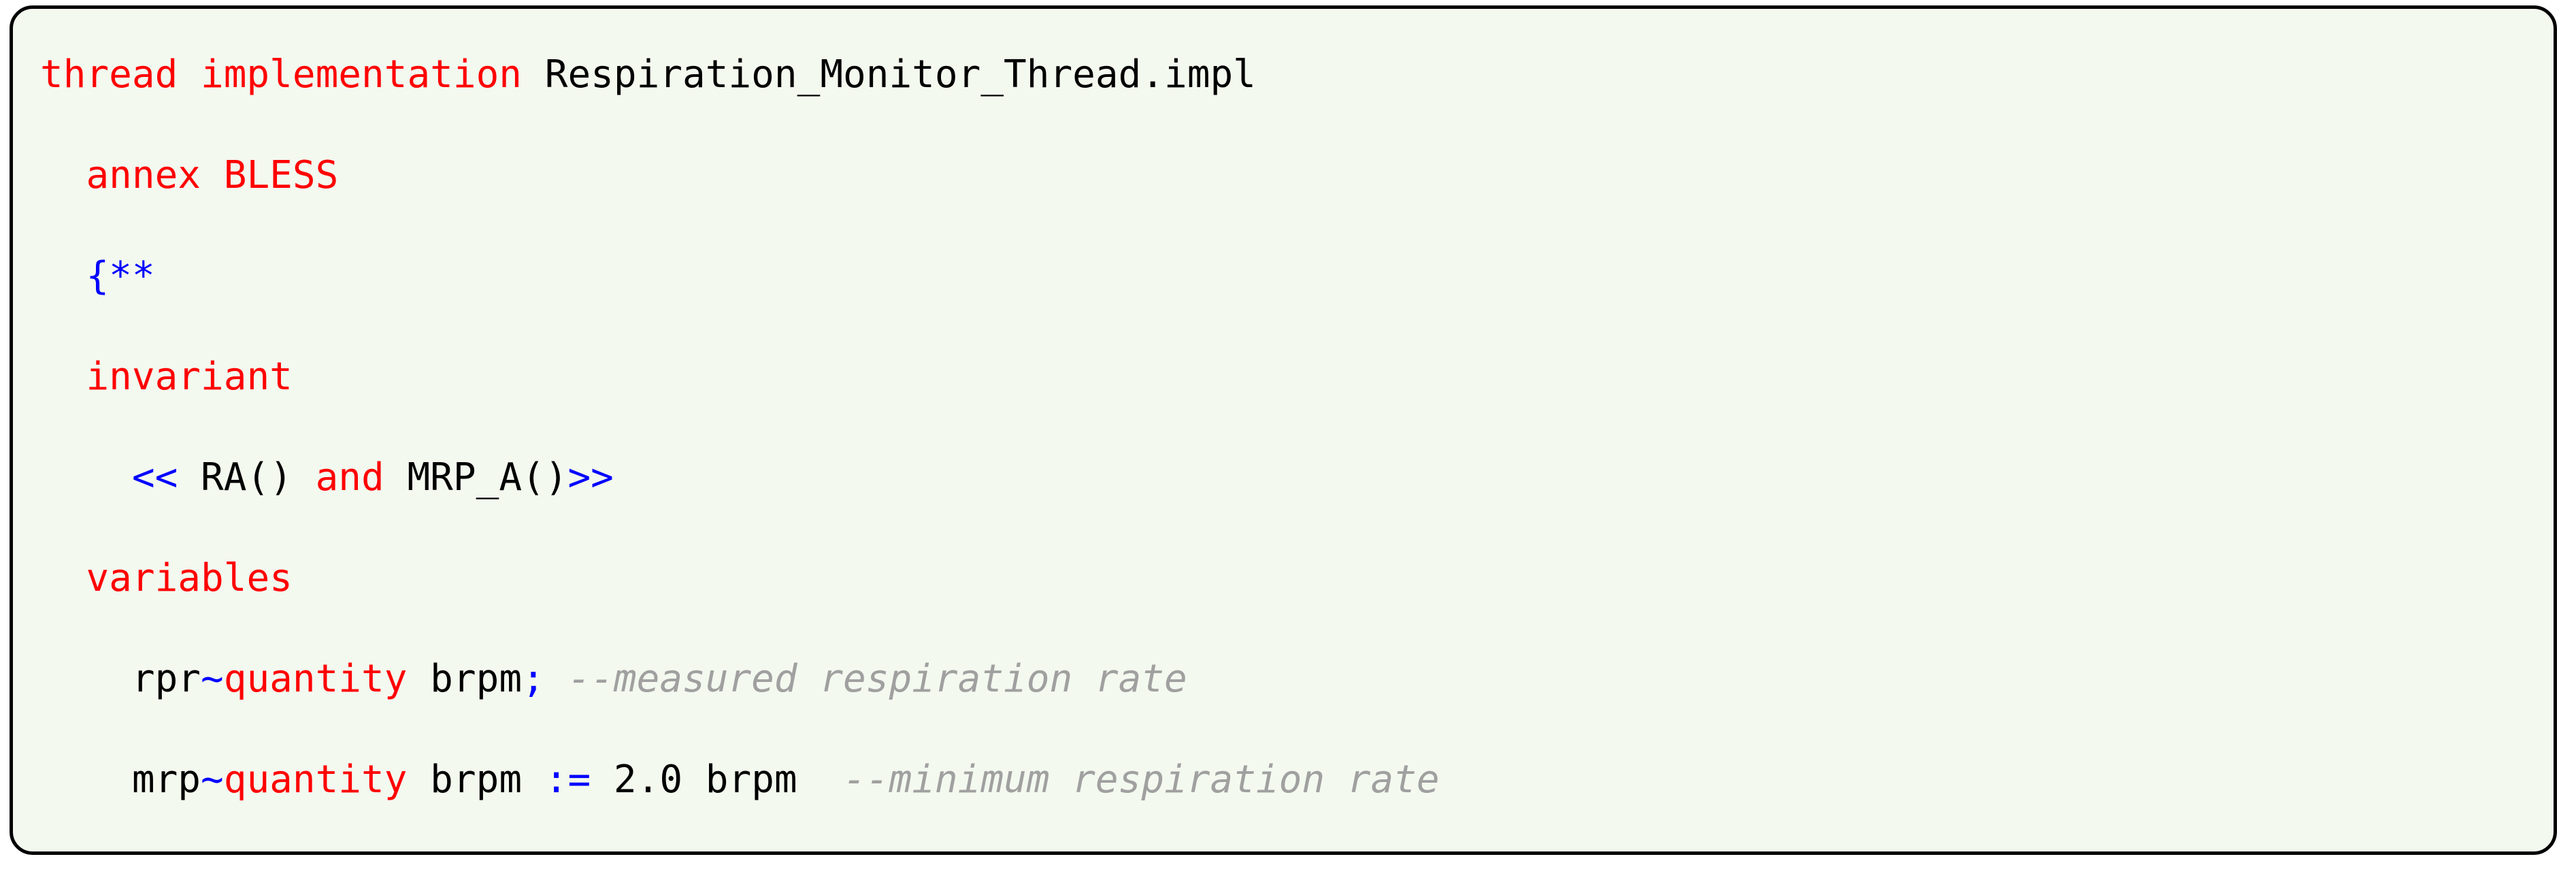 The image size is (2576, 878). I want to click on code-line-6: variables, so click(855, 578).